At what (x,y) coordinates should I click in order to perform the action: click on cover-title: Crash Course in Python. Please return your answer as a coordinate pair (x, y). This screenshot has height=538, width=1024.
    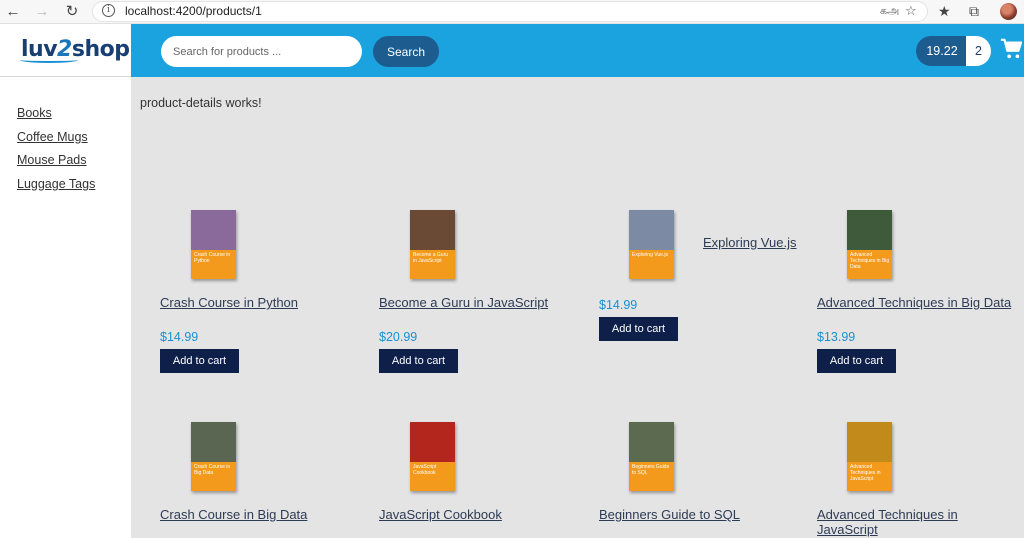
    Looking at the image, I should click on (212, 258).